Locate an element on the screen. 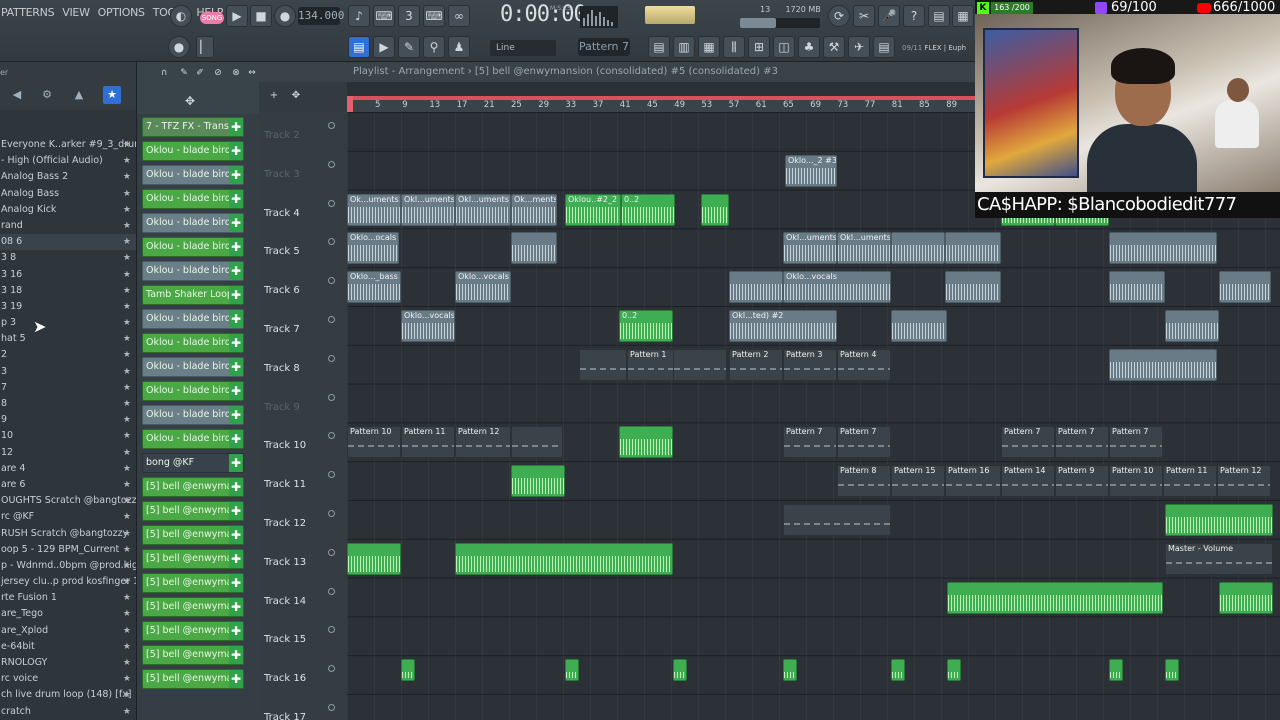  playlist-clip: Pattern 7 is located at coordinates (1082, 442).